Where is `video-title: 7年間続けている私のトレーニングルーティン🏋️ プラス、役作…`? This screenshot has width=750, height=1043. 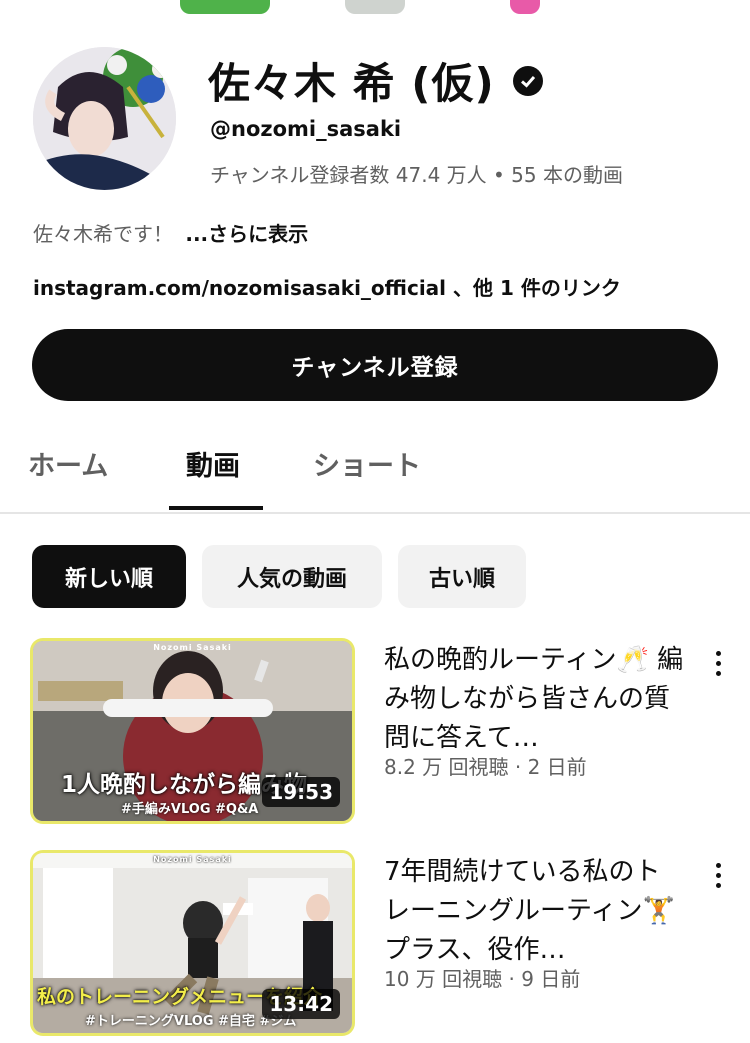 video-title: 7年間続けている私のトレーニングルーティン🏋️ プラス、役作… is located at coordinates (534, 911).